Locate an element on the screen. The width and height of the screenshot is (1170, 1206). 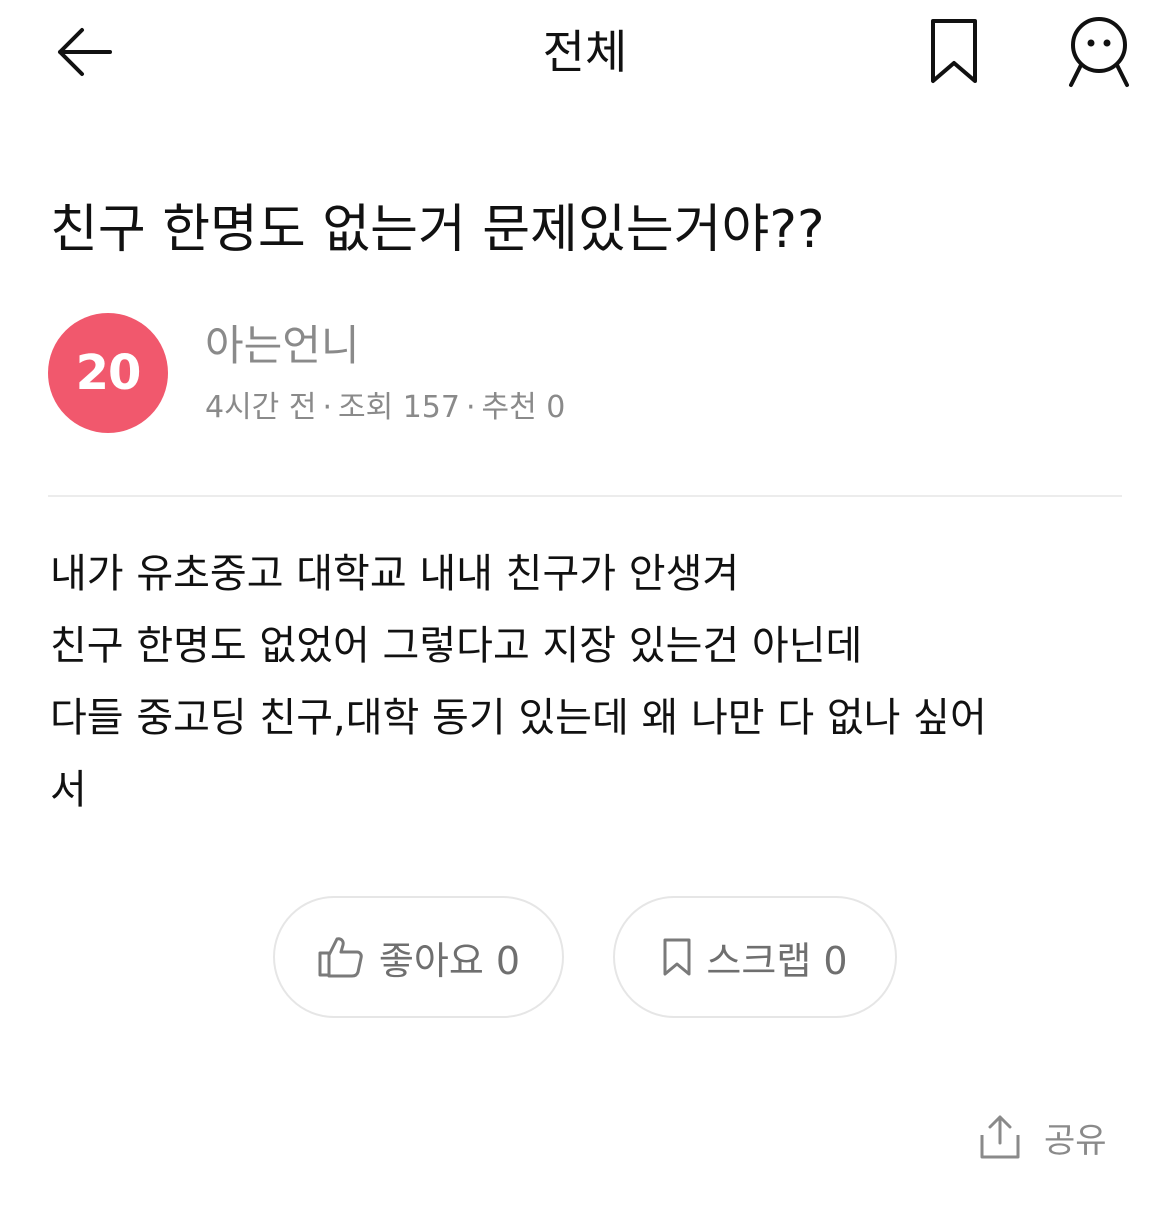
body-line: 다들 중고딩 친구,대학 동기 있는데 왜 나만 다 없나 싶어 is located at coordinates (518, 718).